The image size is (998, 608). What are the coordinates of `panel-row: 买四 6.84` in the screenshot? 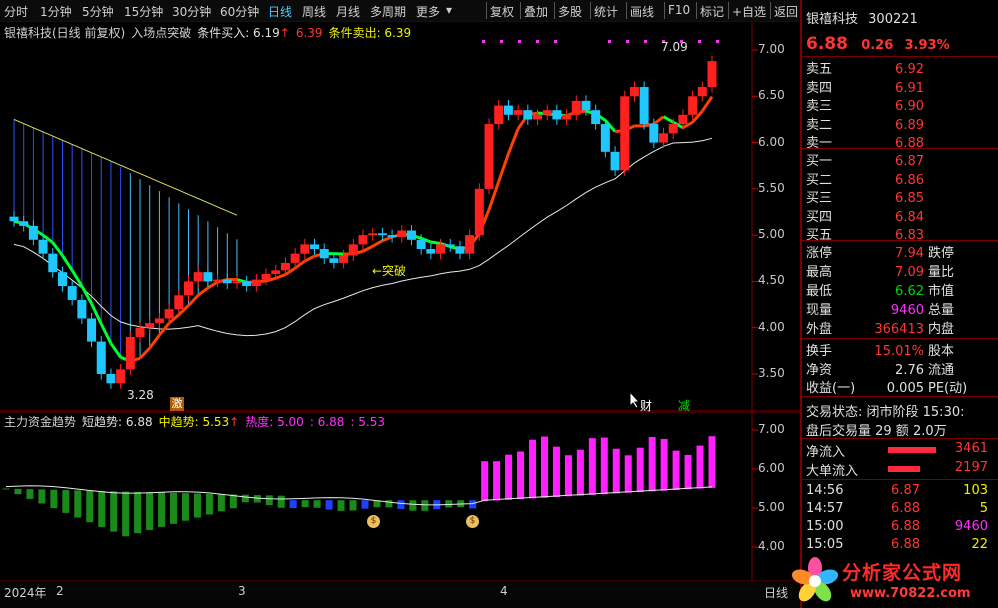 It's located at (901, 215).